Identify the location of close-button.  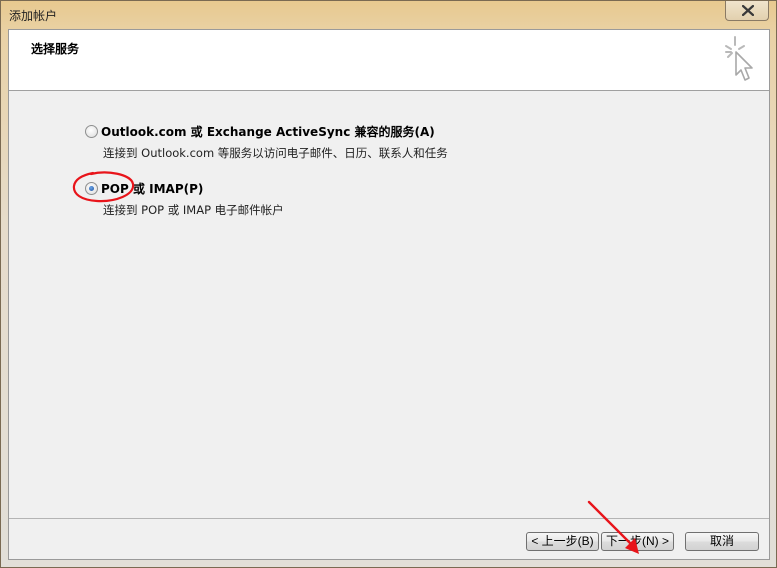
(747, 11).